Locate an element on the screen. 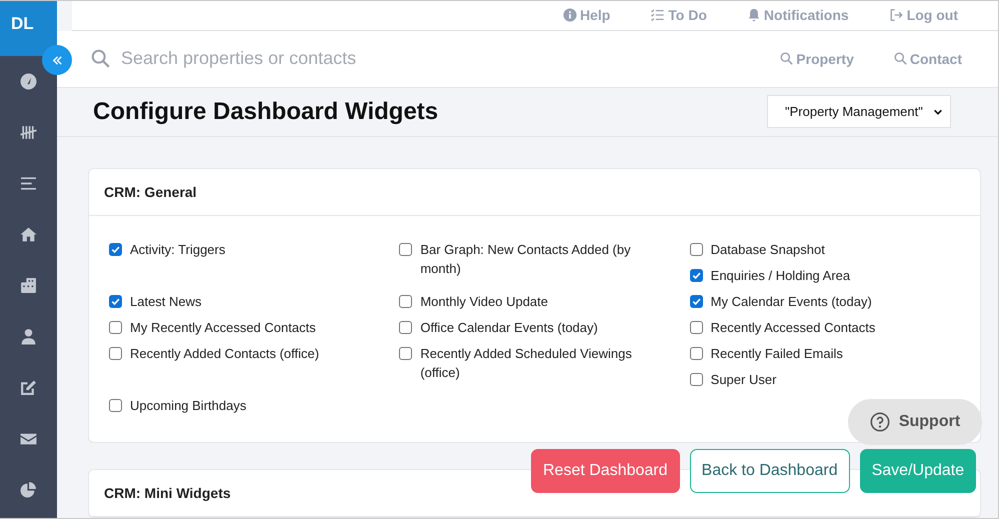  info-icon is located at coordinates (569, 15).